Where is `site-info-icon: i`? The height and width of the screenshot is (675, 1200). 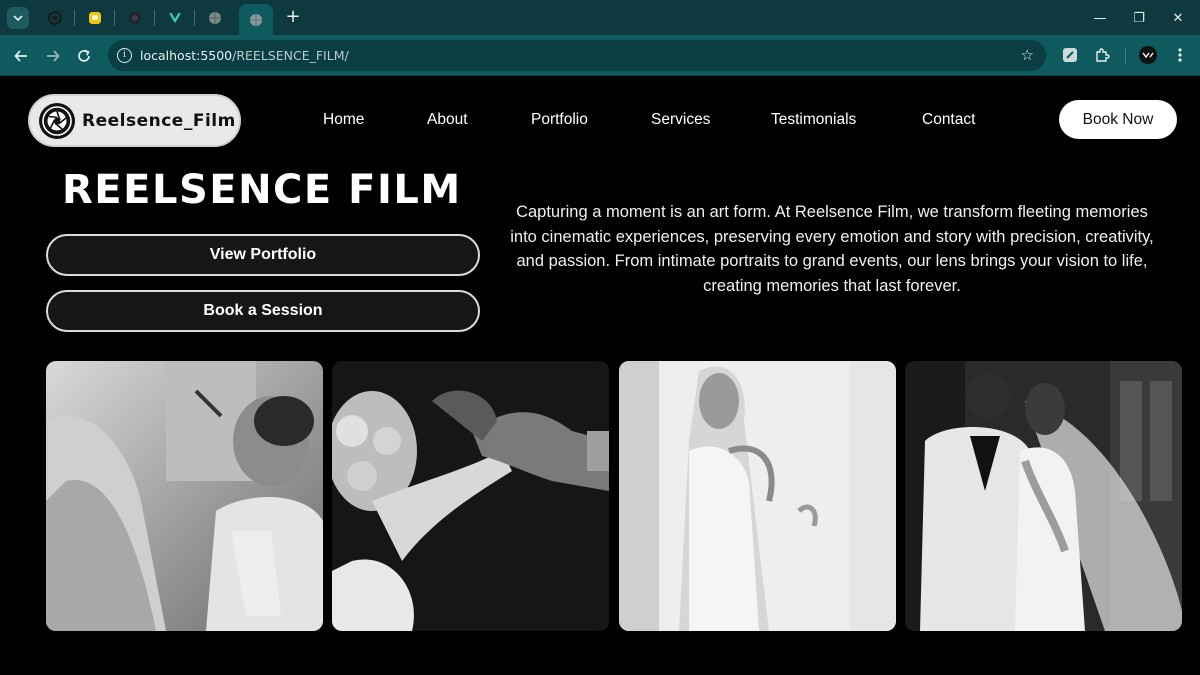 site-info-icon: i is located at coordinates (124, 55).